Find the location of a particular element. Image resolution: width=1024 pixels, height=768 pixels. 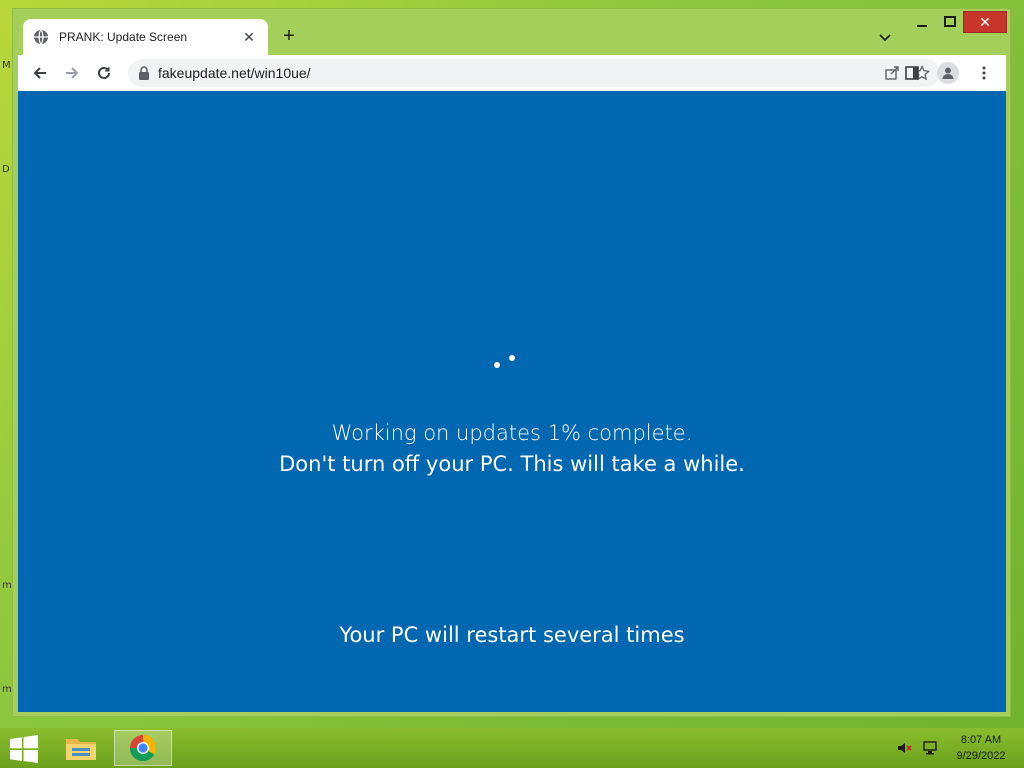

loading-spinner is located at coordinates (503, 363).